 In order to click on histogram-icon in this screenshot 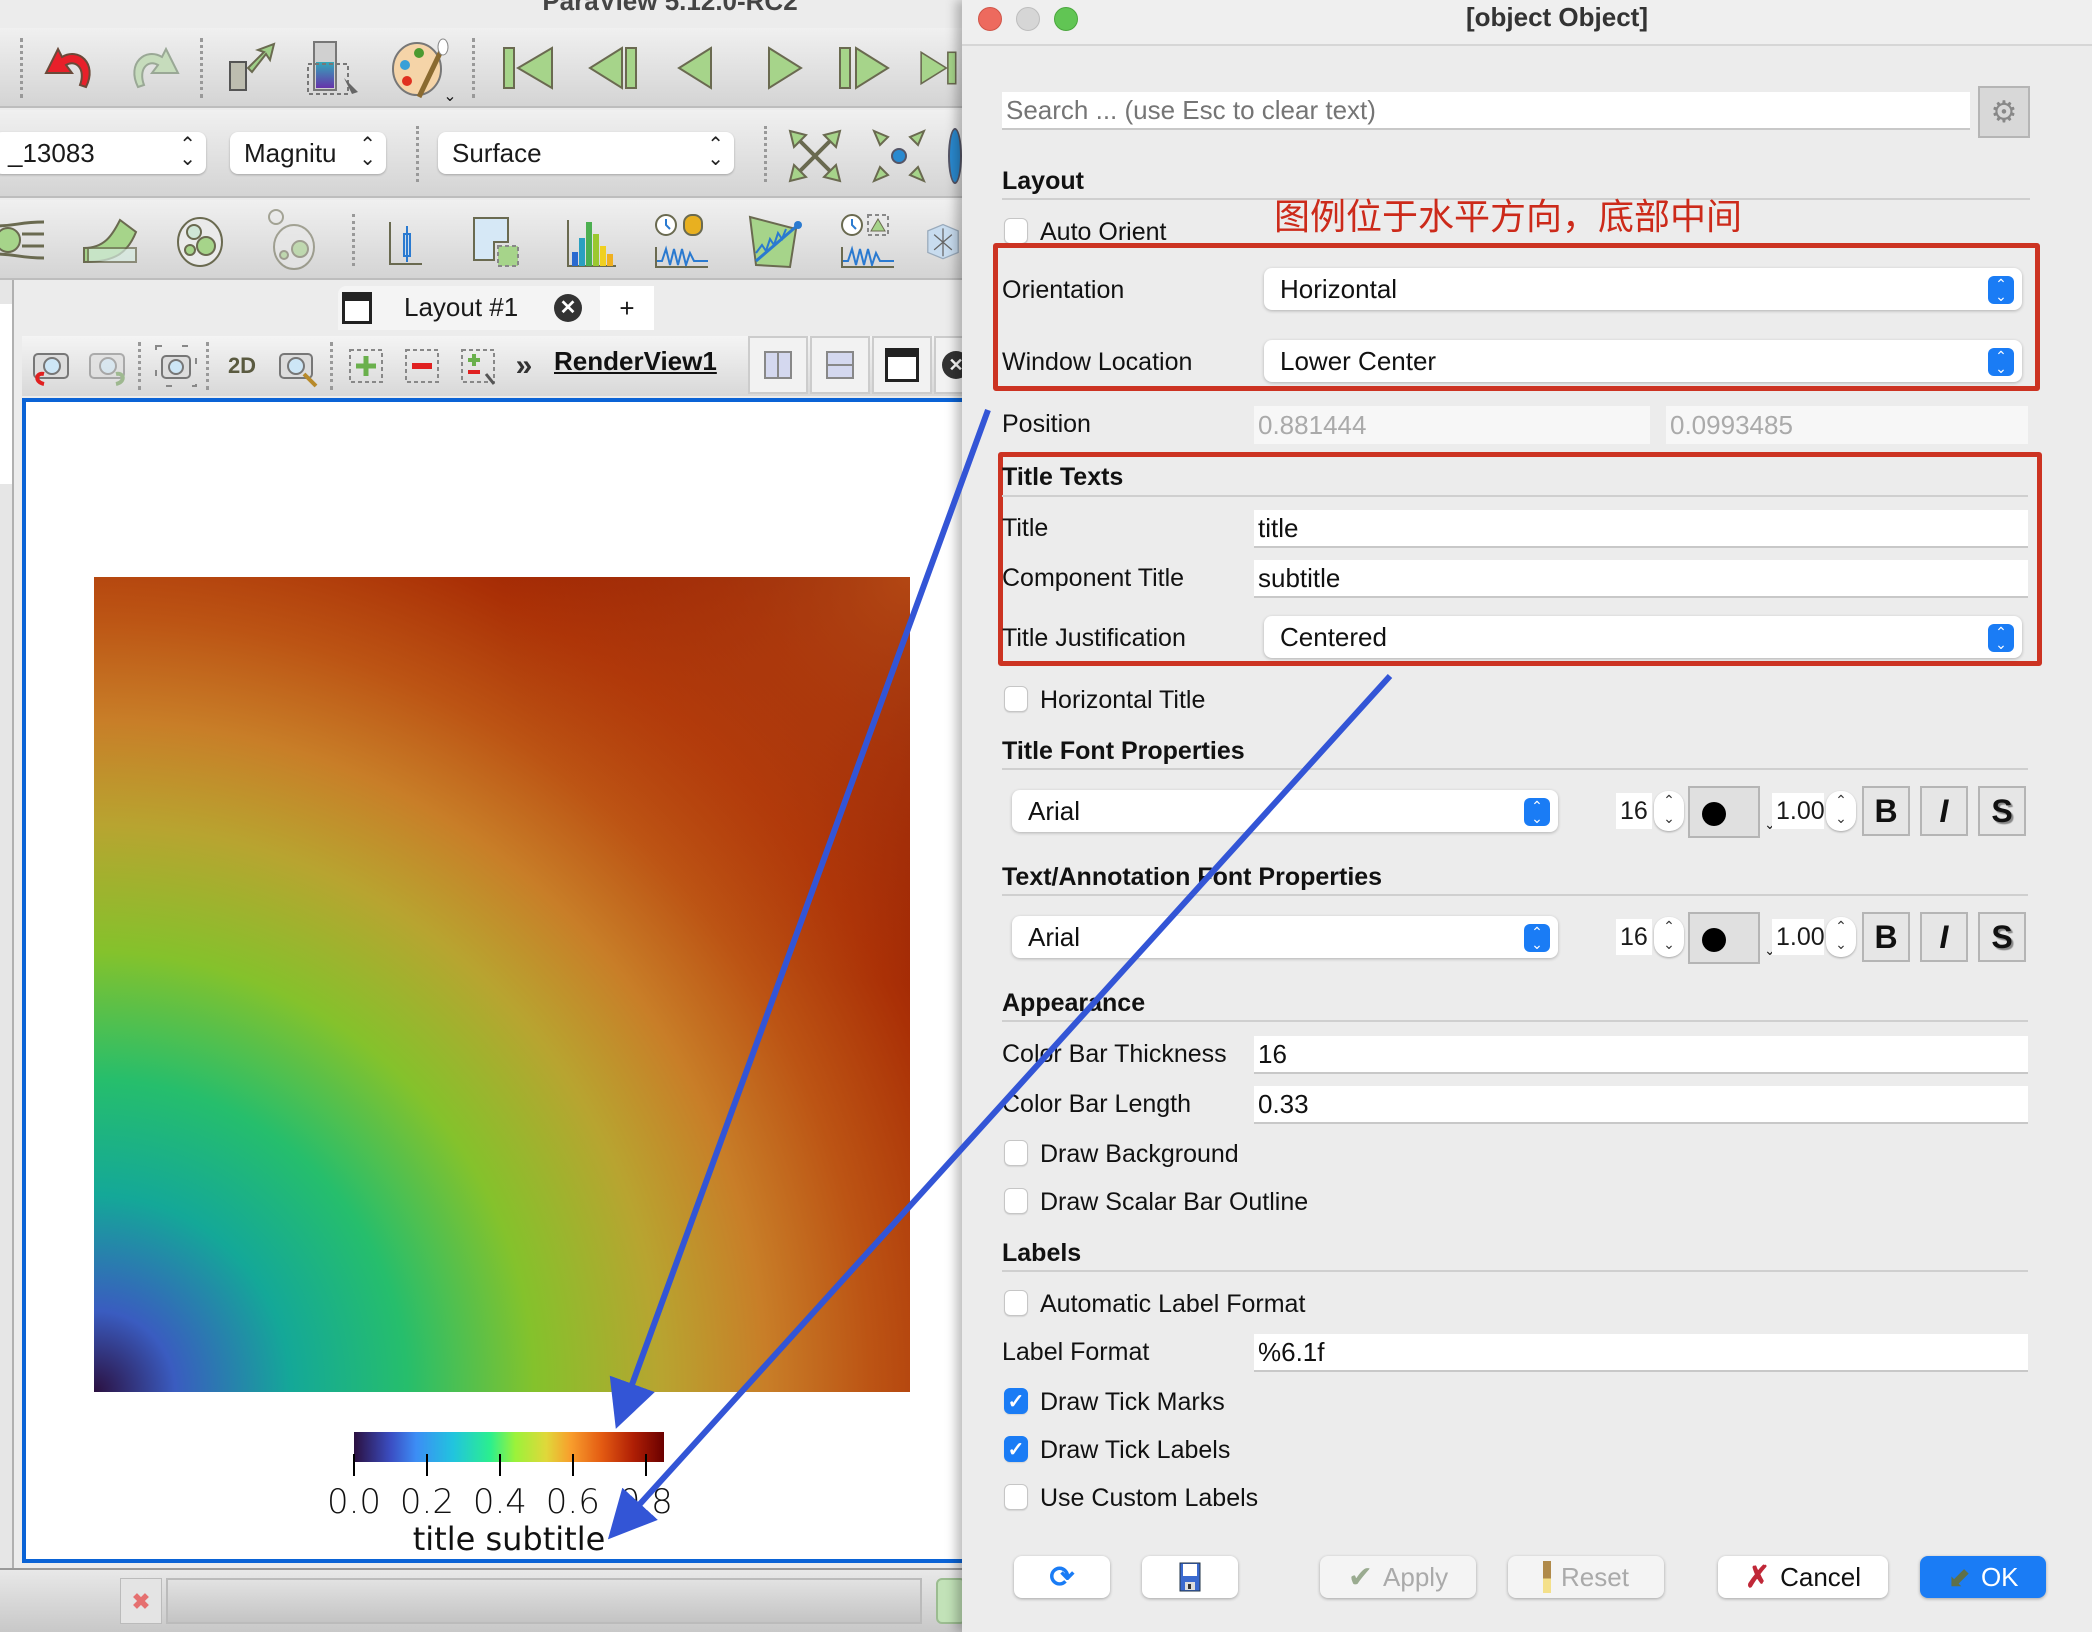, I will do `click(590, 242)`.